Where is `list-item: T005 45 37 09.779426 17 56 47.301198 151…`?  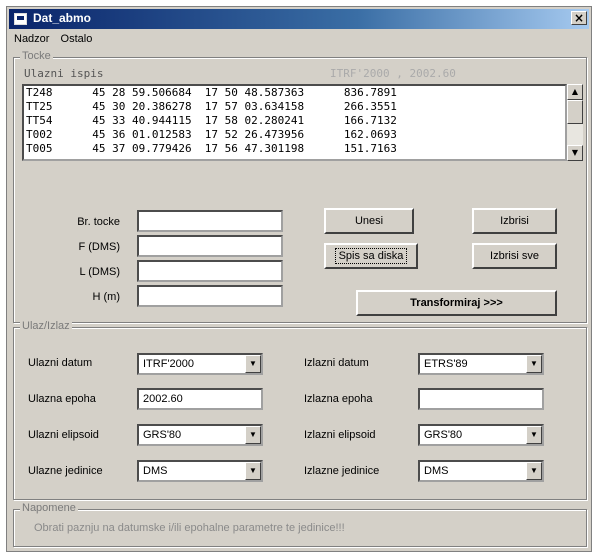
list-item: T005 45 37 09.779426 17 56 47.301198 151… is located at coordinates (294, 149).